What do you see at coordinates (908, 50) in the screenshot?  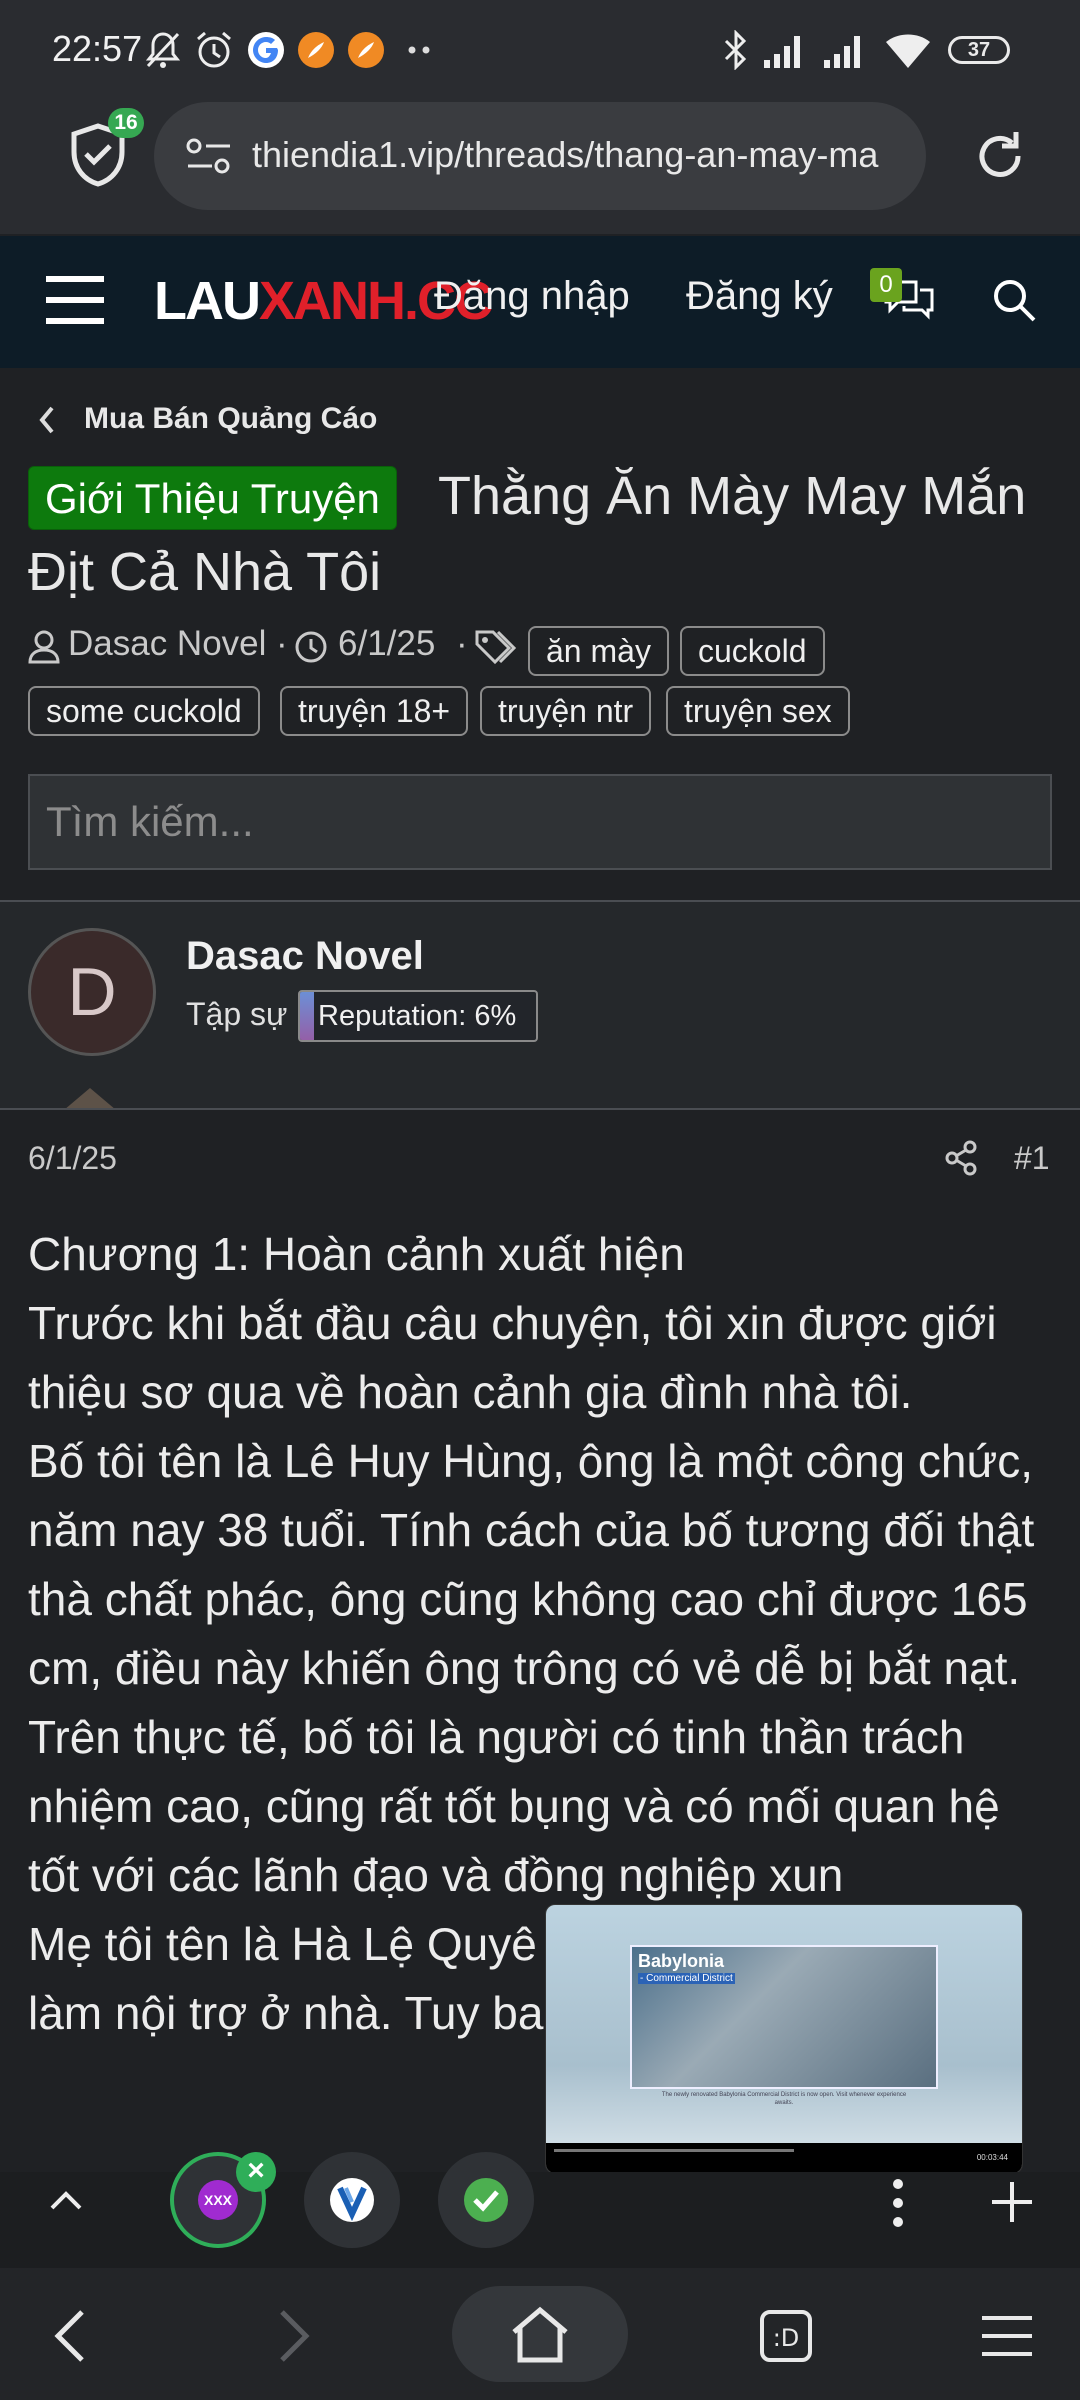 I see `wifi-icon` at bounding box center [908, 50].